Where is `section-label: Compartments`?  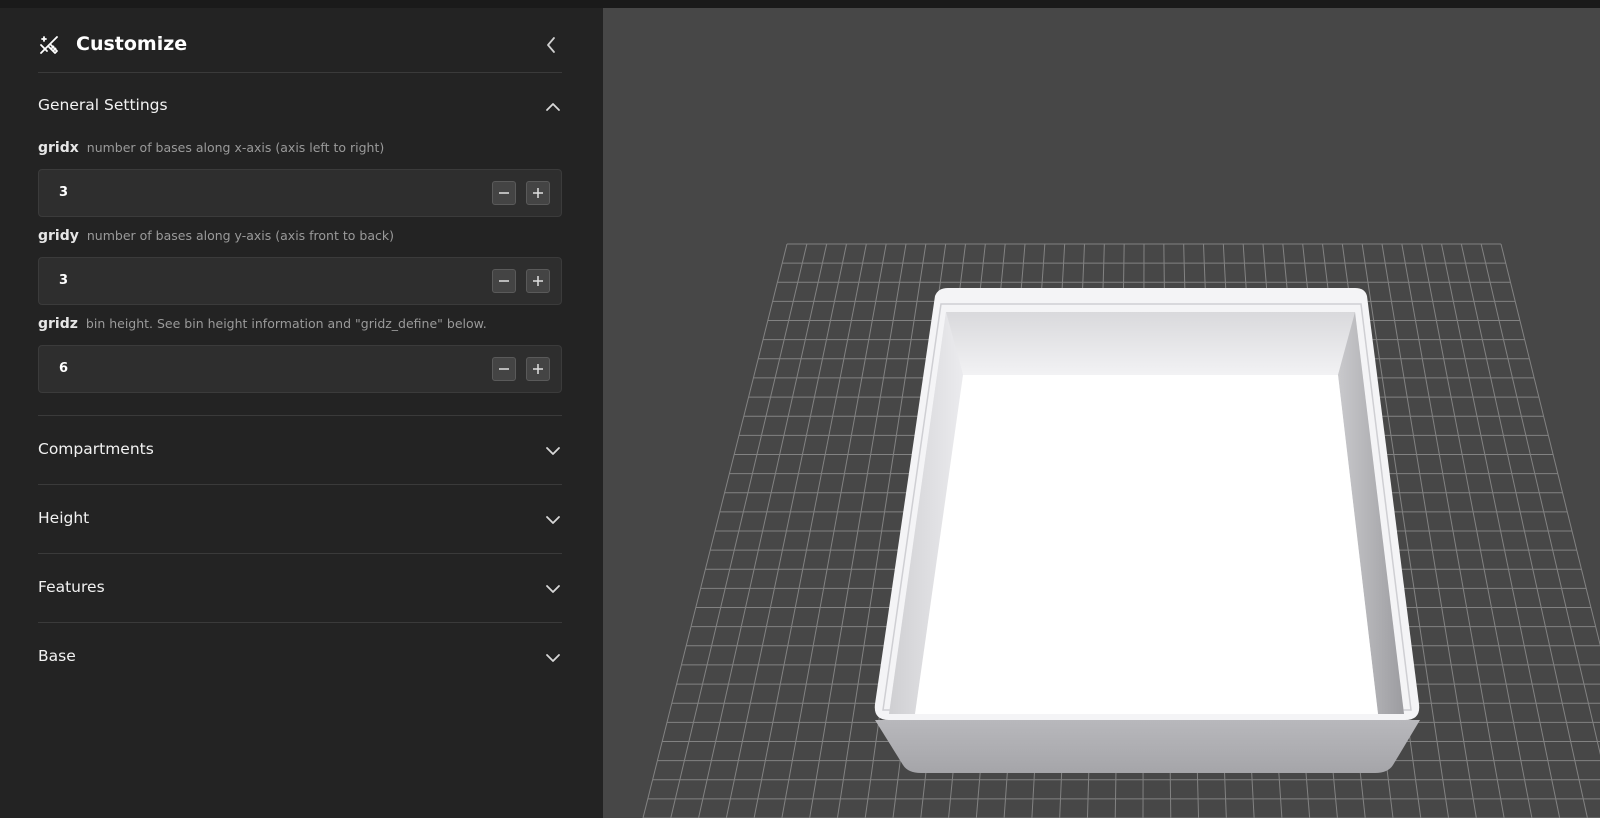 section-label: Compartments is located at coordinates (96, 449).